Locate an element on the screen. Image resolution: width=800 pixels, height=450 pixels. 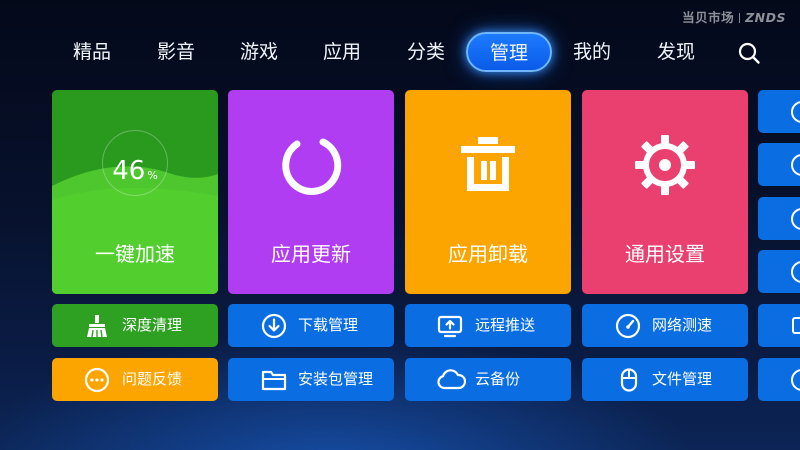
cloud-backup-button: 云备份 is located at coordinates (488, 379).